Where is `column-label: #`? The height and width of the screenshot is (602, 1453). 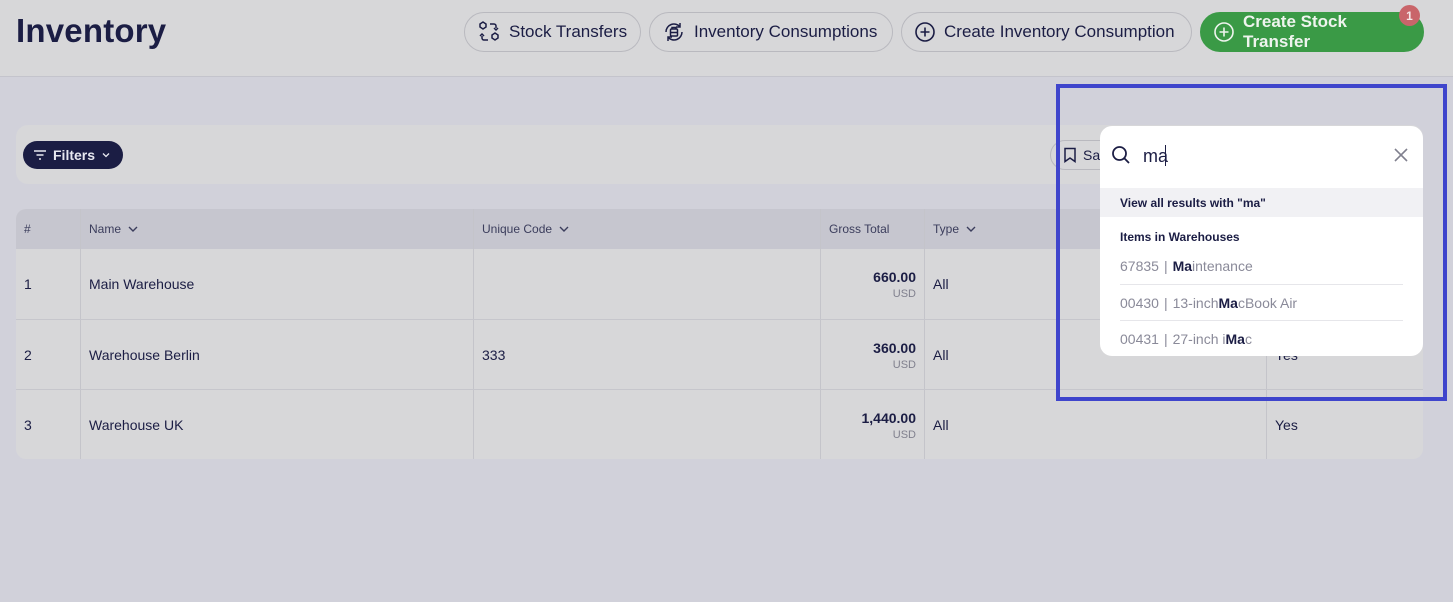 column-label: # is located at coordinates (27, 229).